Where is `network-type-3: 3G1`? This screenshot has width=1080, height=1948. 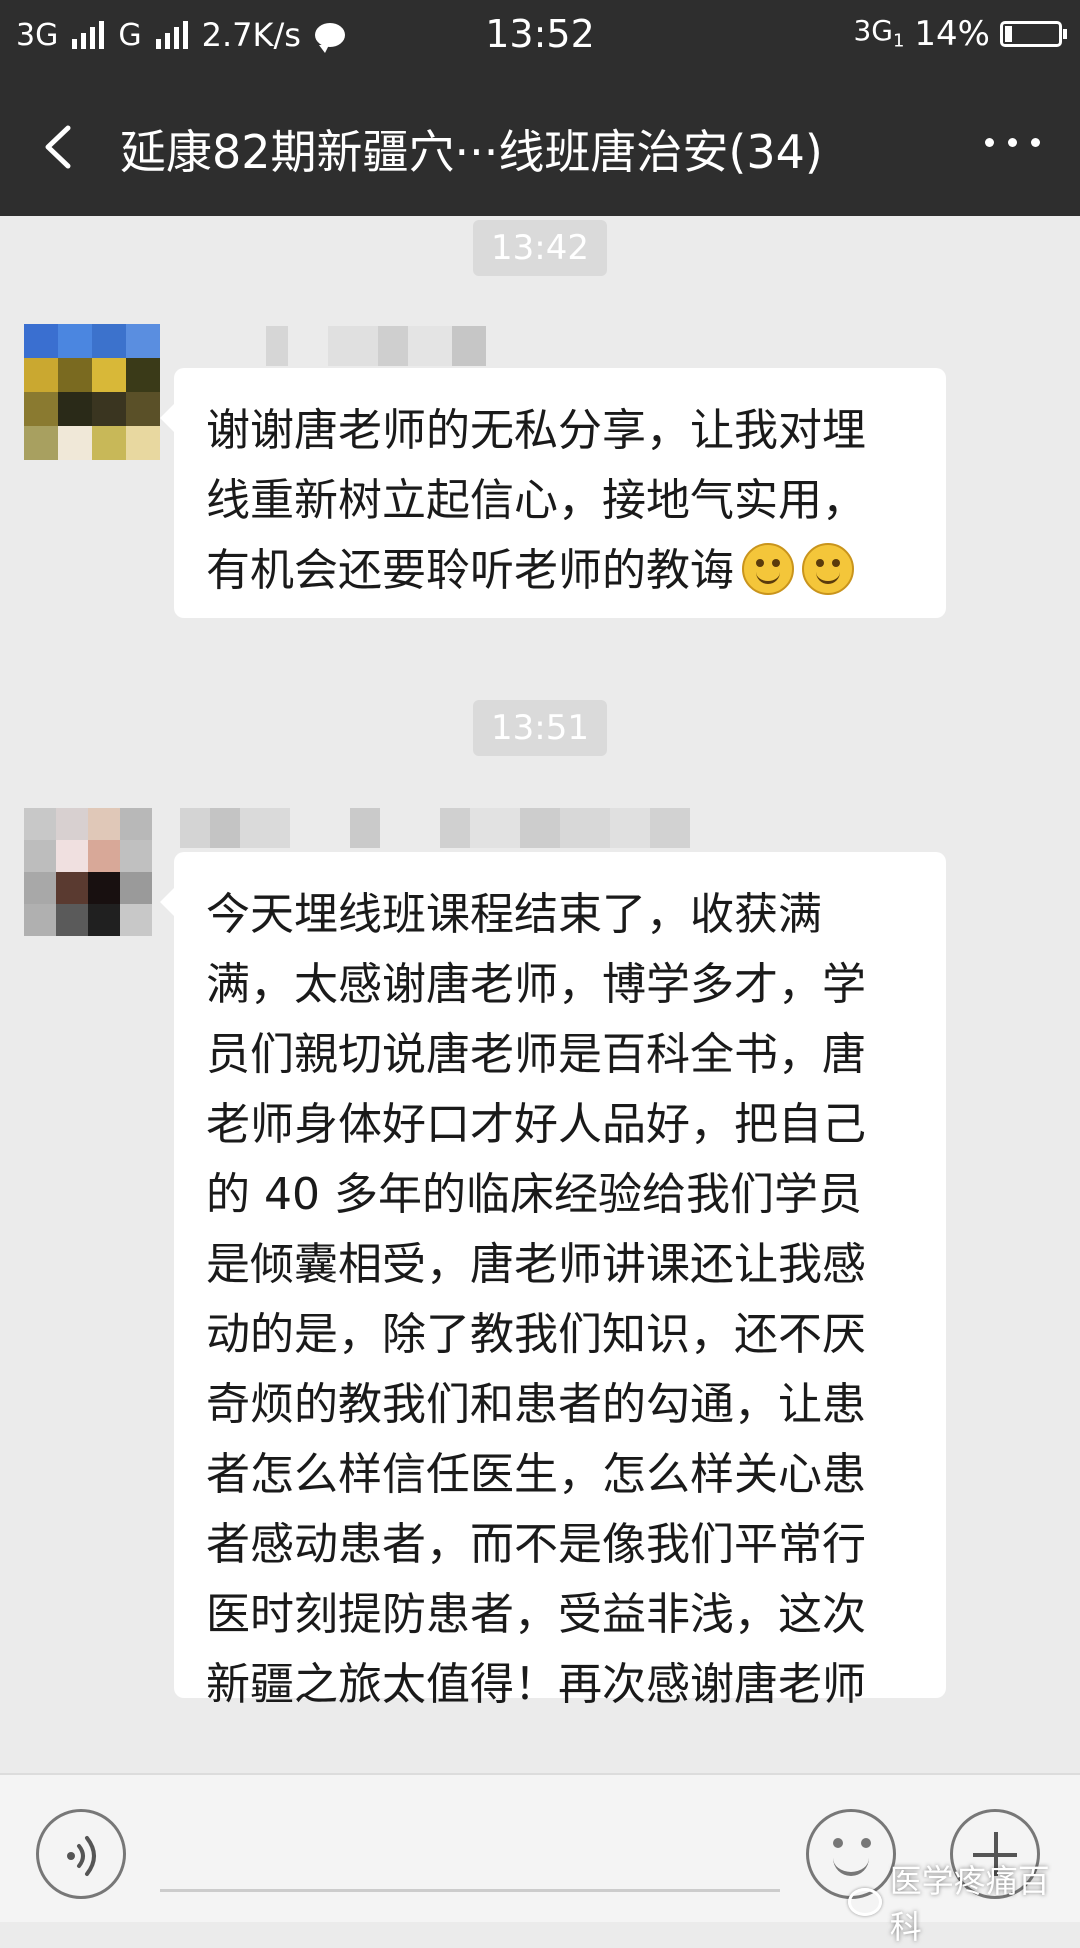 network-type-3: 3G1 is located at coordinates (879, 33).